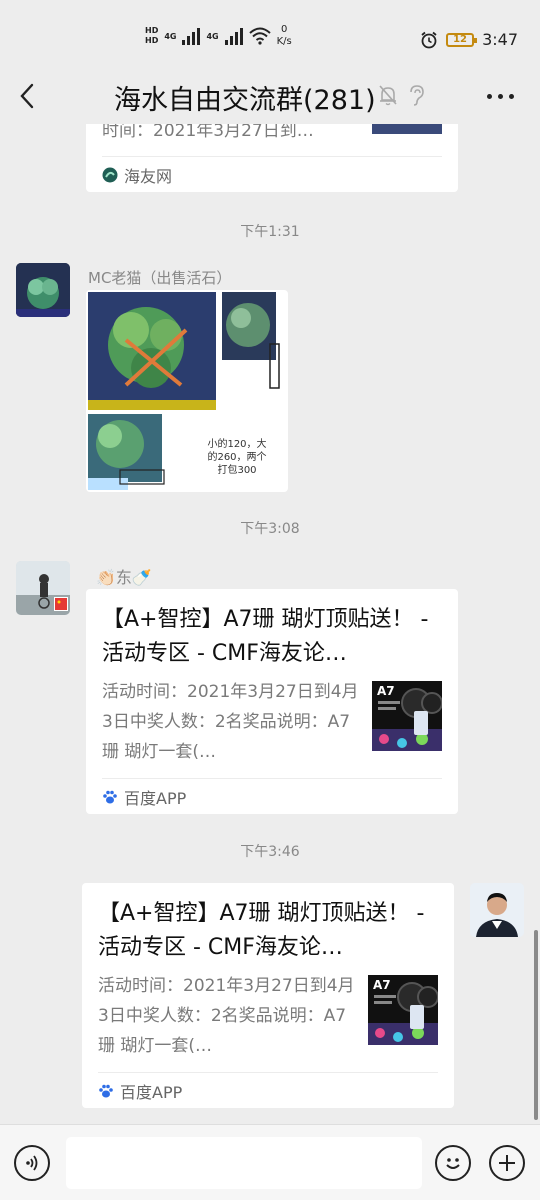 This screenshot has width=540, height=1200. I want to click on my-avatar, so click(497, 910).